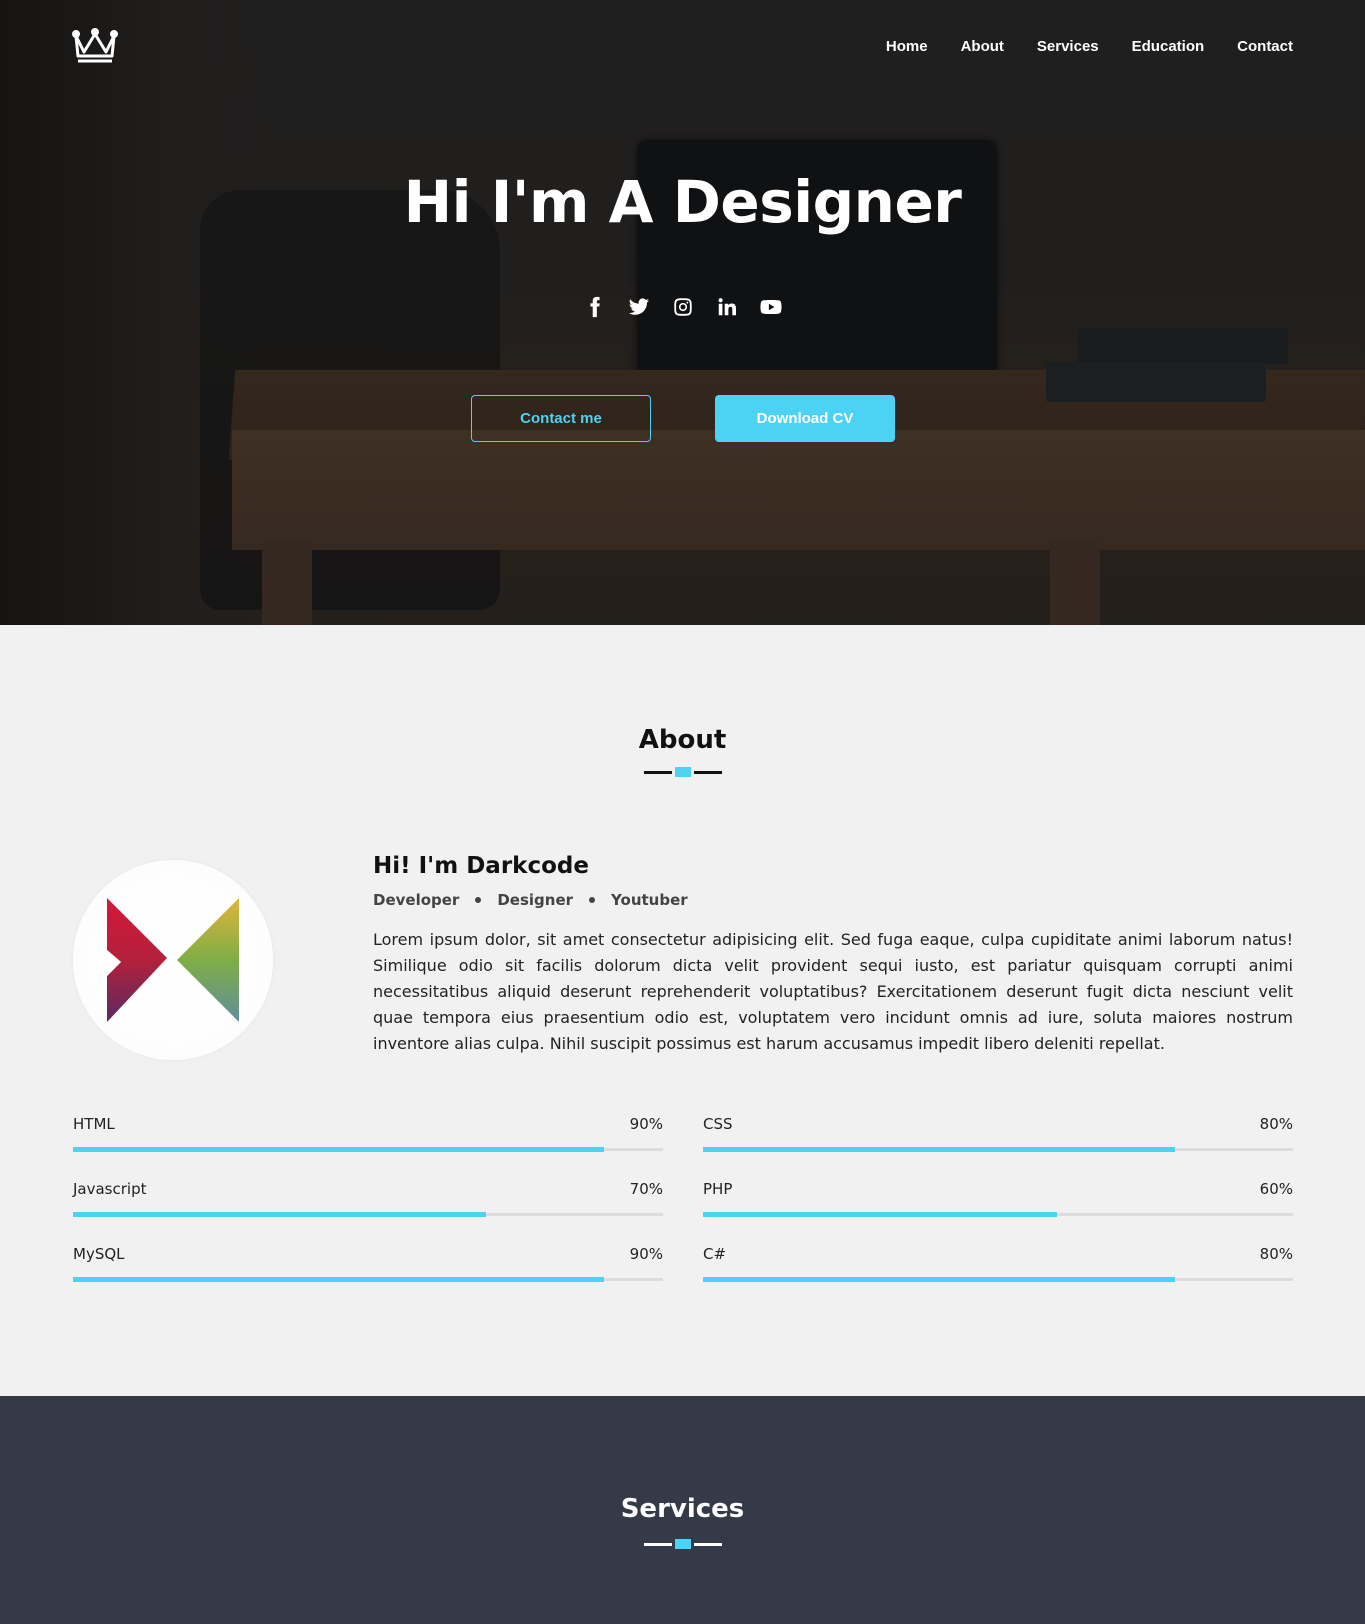 This screenshot has height=1624, width=1365. What do you see at coordinates (94, 1124) in the screenshot?
I see `skill-name: HTML` at bounding box center [94, 1124].